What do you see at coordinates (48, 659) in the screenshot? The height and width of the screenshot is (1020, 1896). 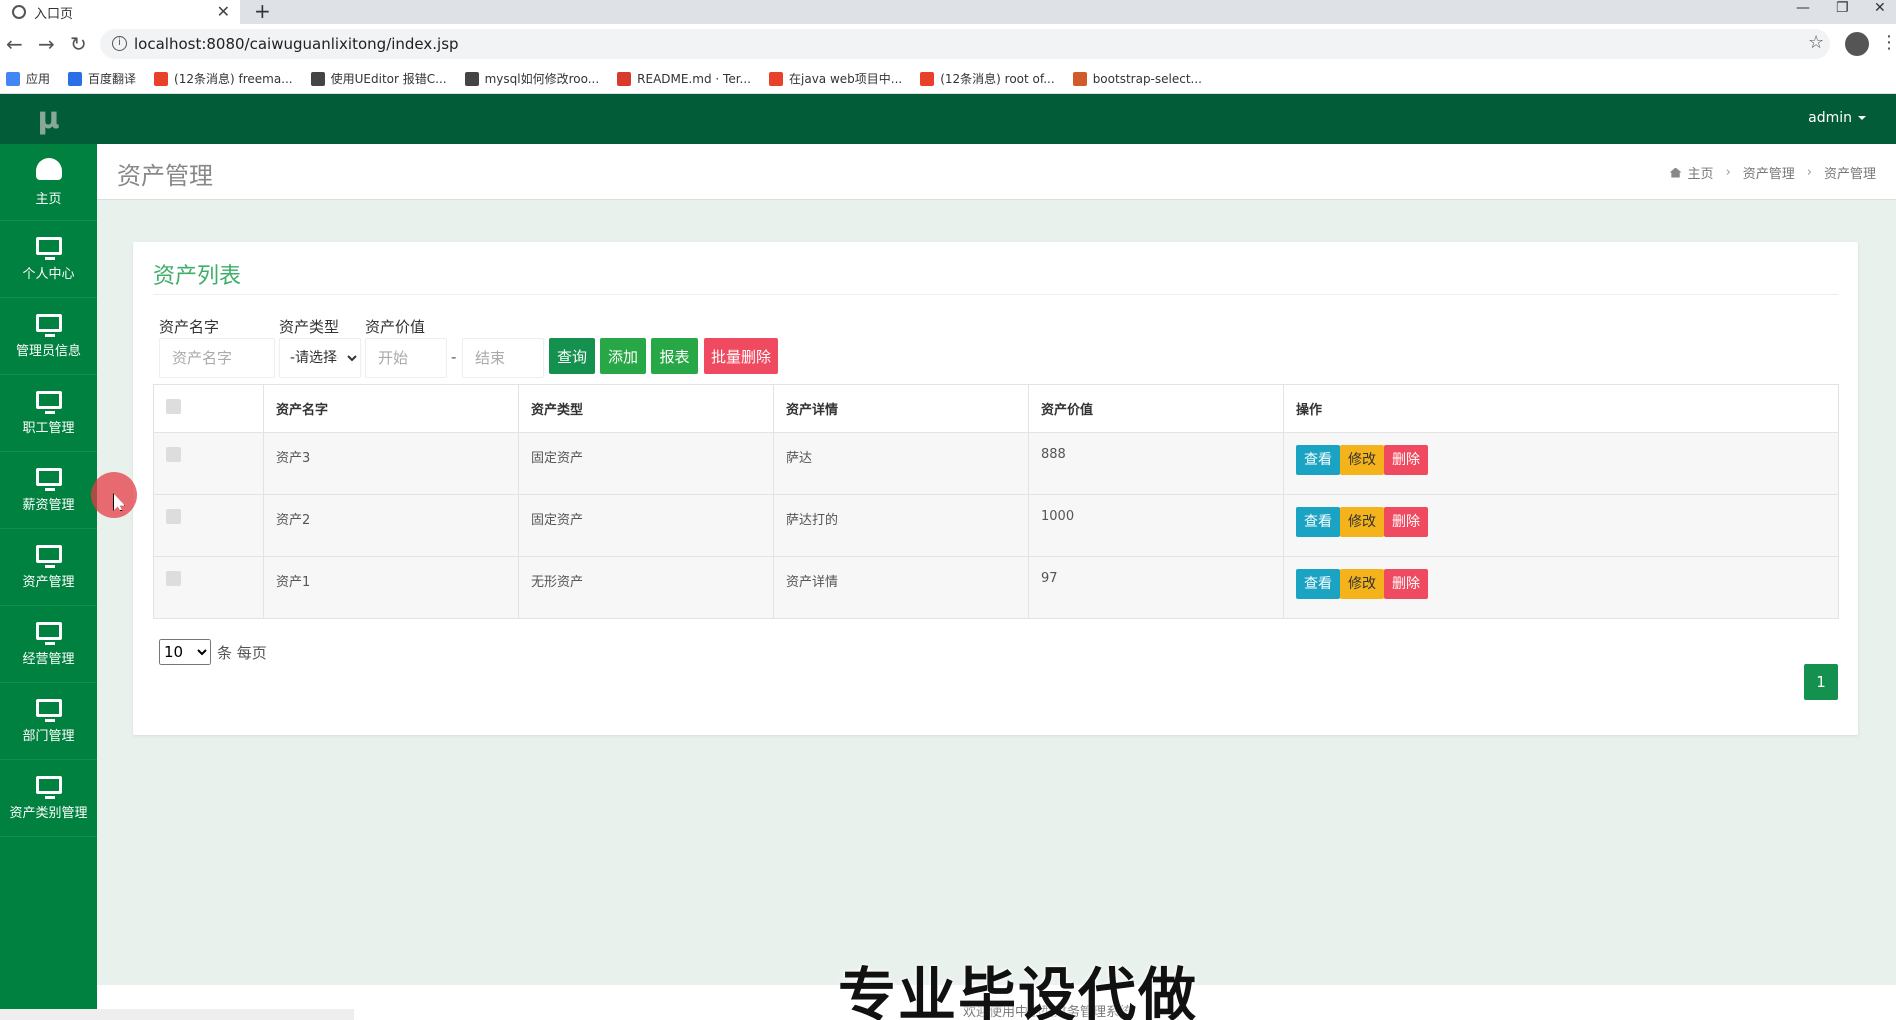 I see `sidebar-item-label: 经营管理` at bounding box center [48, 659].